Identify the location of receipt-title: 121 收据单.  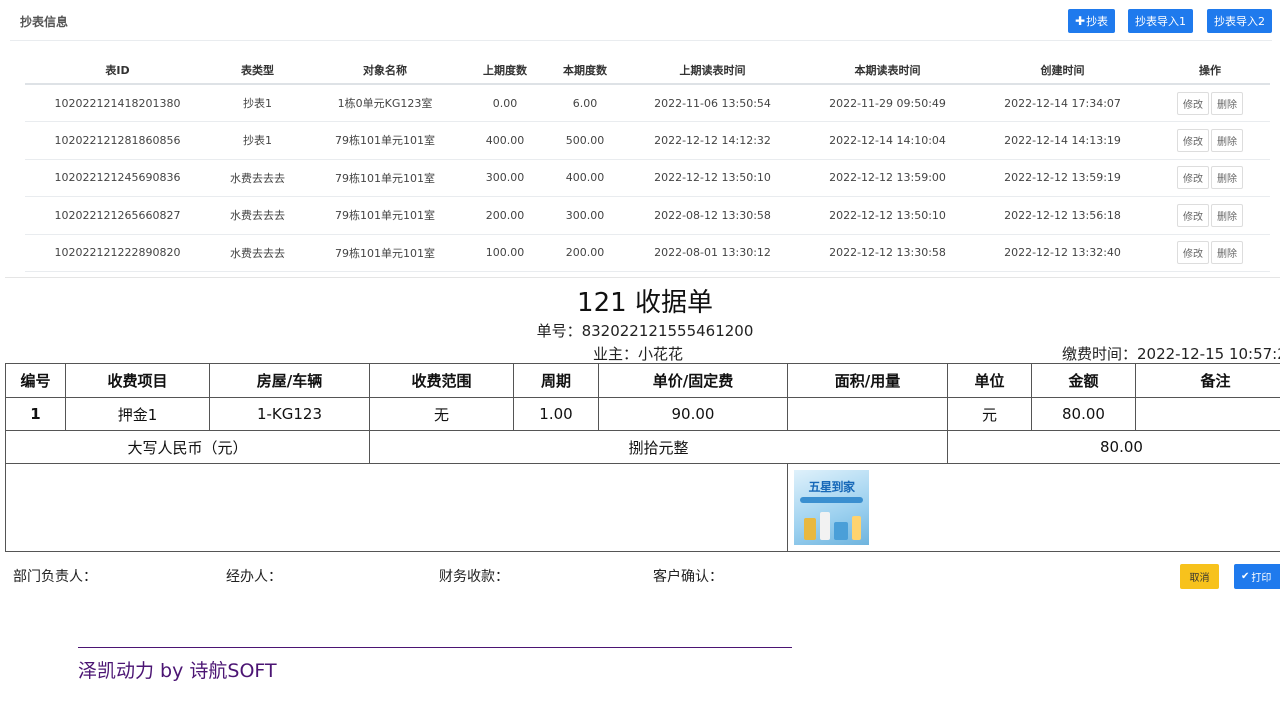
(645, 303).